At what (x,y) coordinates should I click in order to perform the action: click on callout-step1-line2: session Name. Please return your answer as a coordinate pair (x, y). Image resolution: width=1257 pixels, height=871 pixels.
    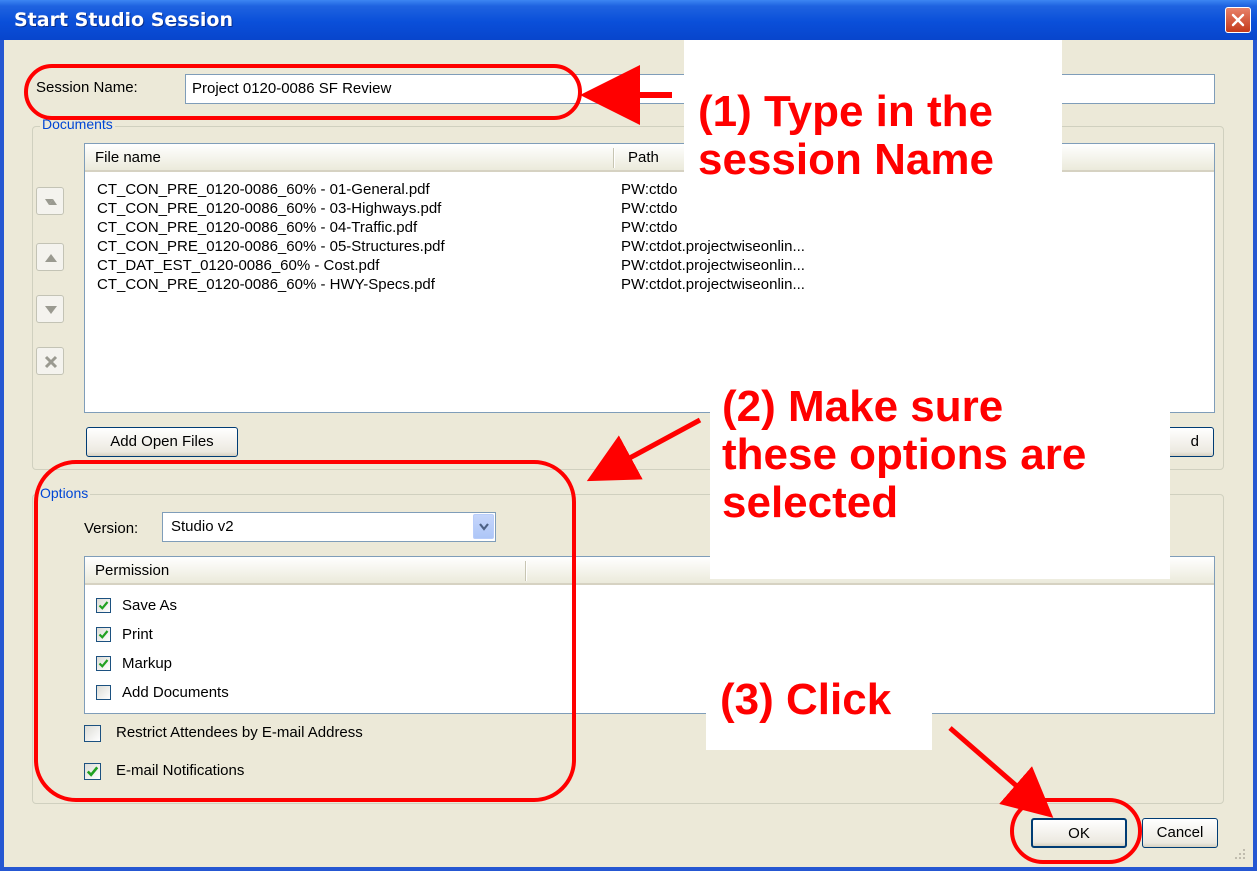
    Looking at the image, I should click on (846, 159).